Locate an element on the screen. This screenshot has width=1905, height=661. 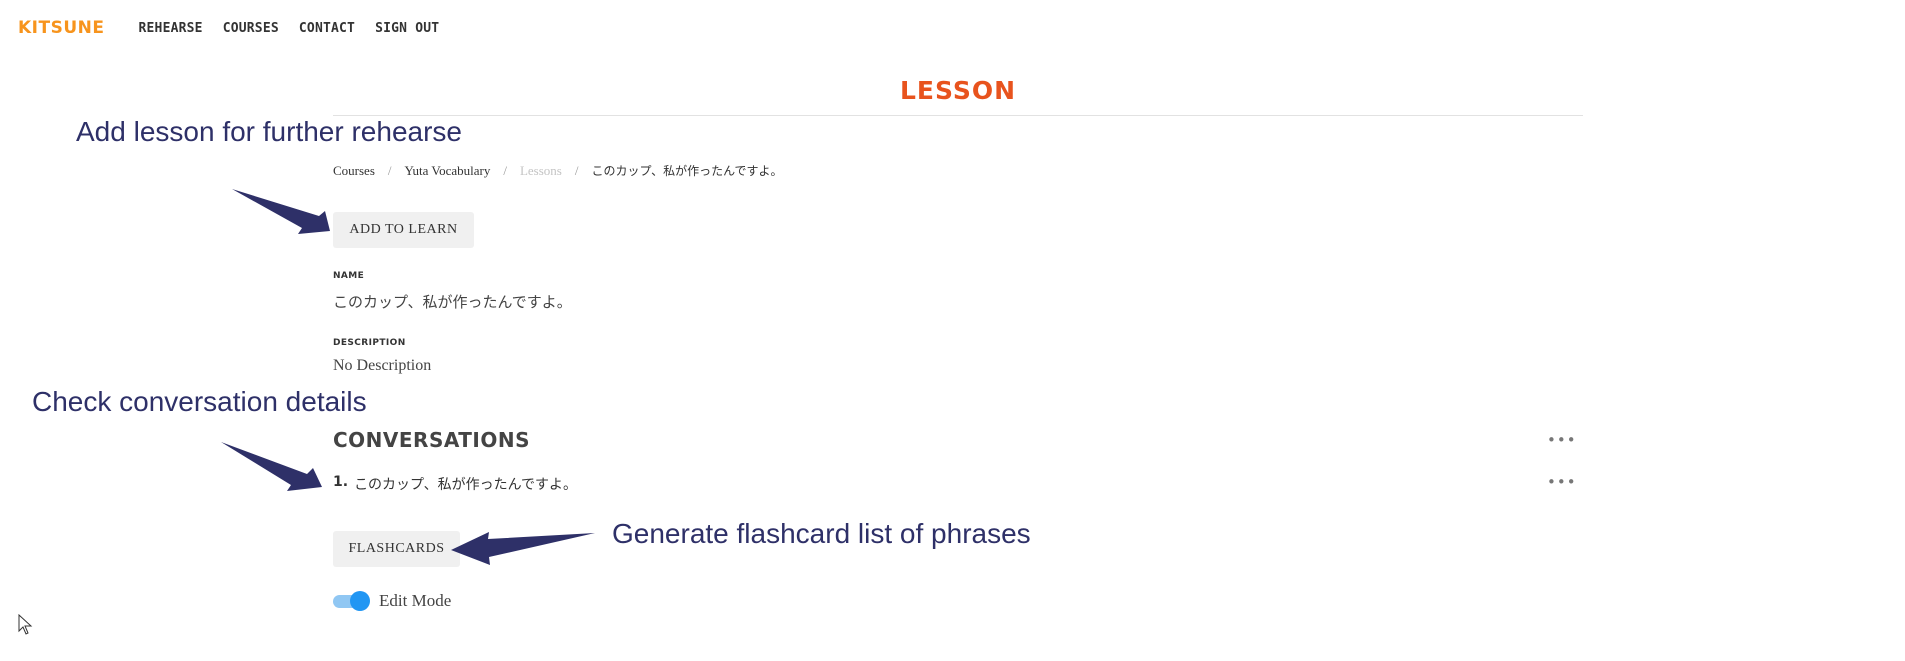
arrow-to-conversation-icon is located at coordinates (271, 466).